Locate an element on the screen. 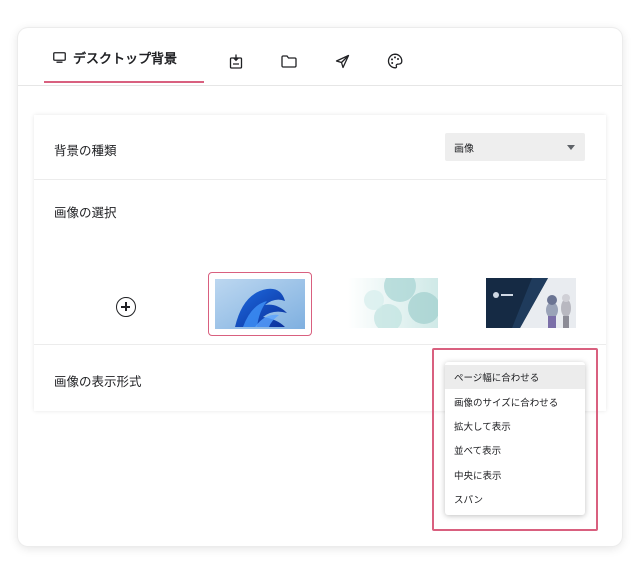 The image size is (640, 578). chevron-down-icon is located at coordinates (571, 147).